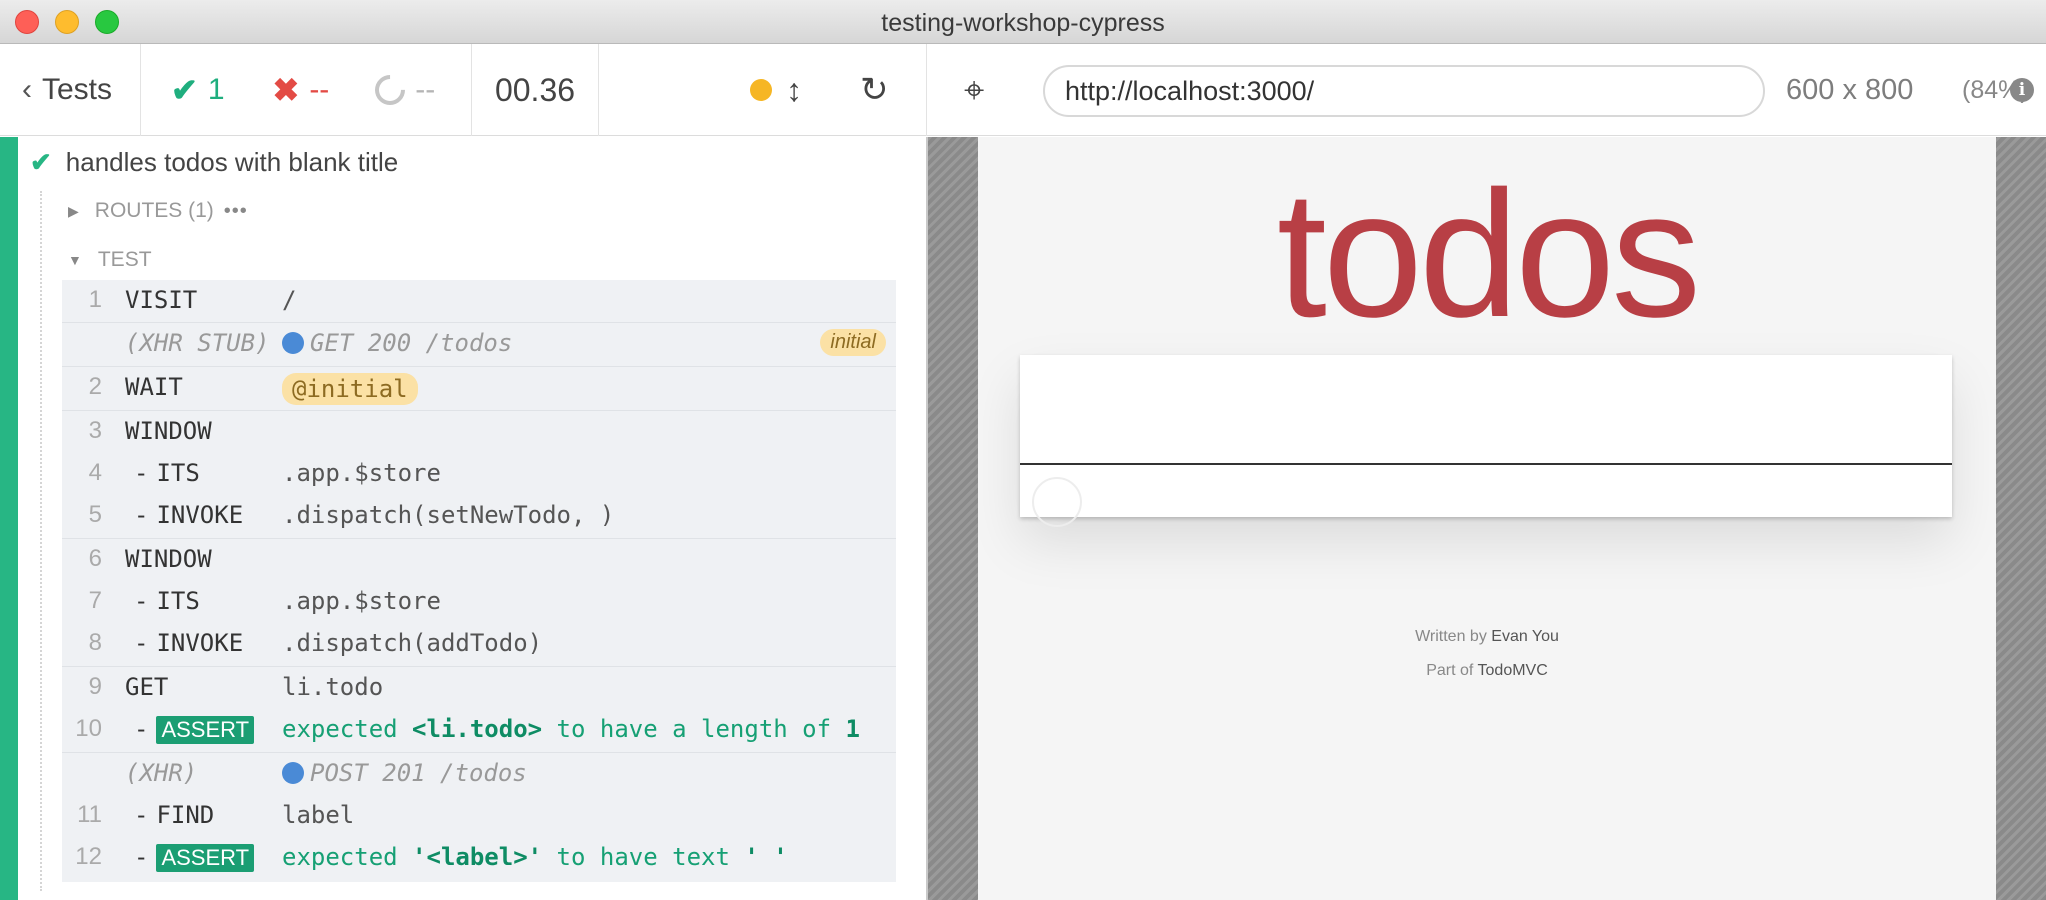 The image size is (2046, 900). What do you see at coordinates (95, 430) in the screenshot?
I see `command-number: 3` at bounding box center [95, 430].